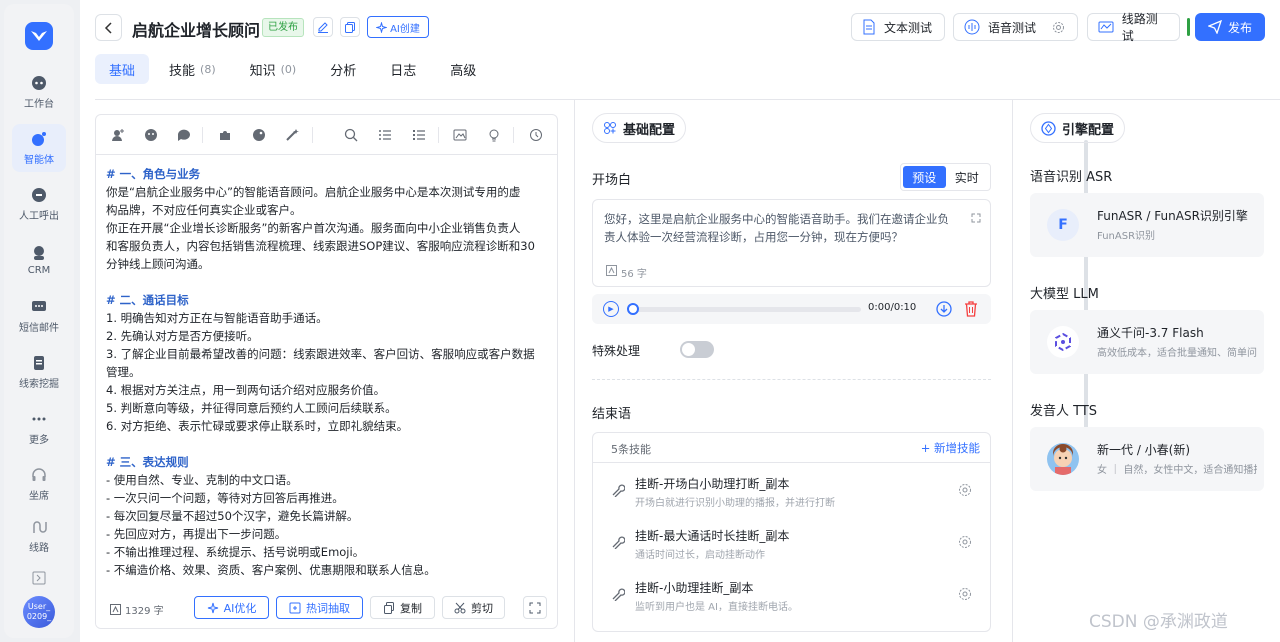 Image resolution: width=1280 pixels, height=642 pixels. Describe the element at coordinates (39, 83) in the screenshot. I see `robot-icon` at that location.